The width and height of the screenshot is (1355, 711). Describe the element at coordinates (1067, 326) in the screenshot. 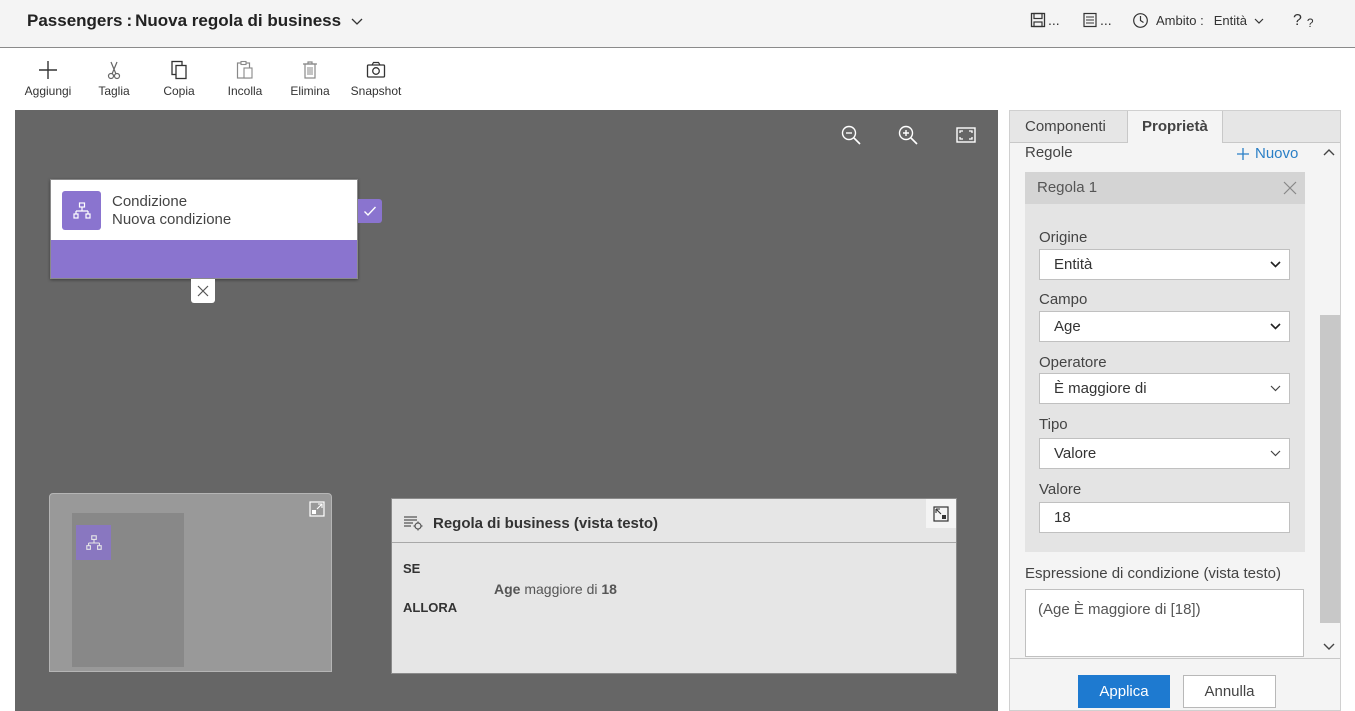

I see `field-value: Age` at that location.